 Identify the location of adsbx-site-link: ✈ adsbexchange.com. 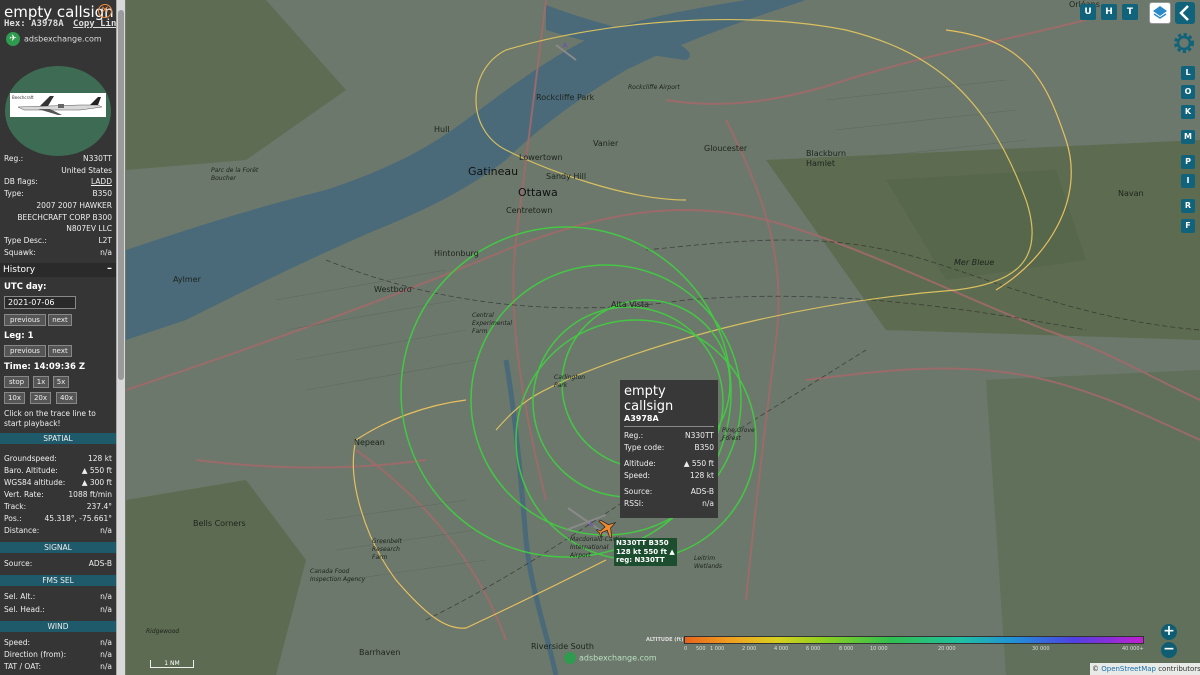
(54, 39).